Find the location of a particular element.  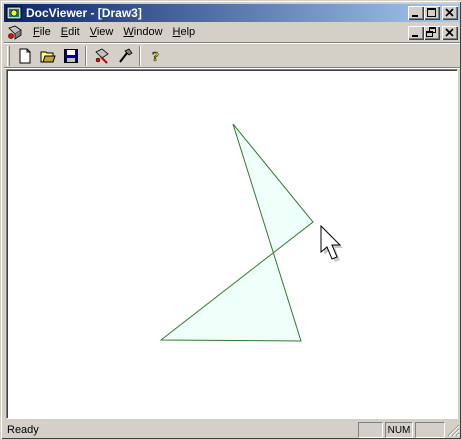

status-pane-caps is located at coordinates (370, 429).